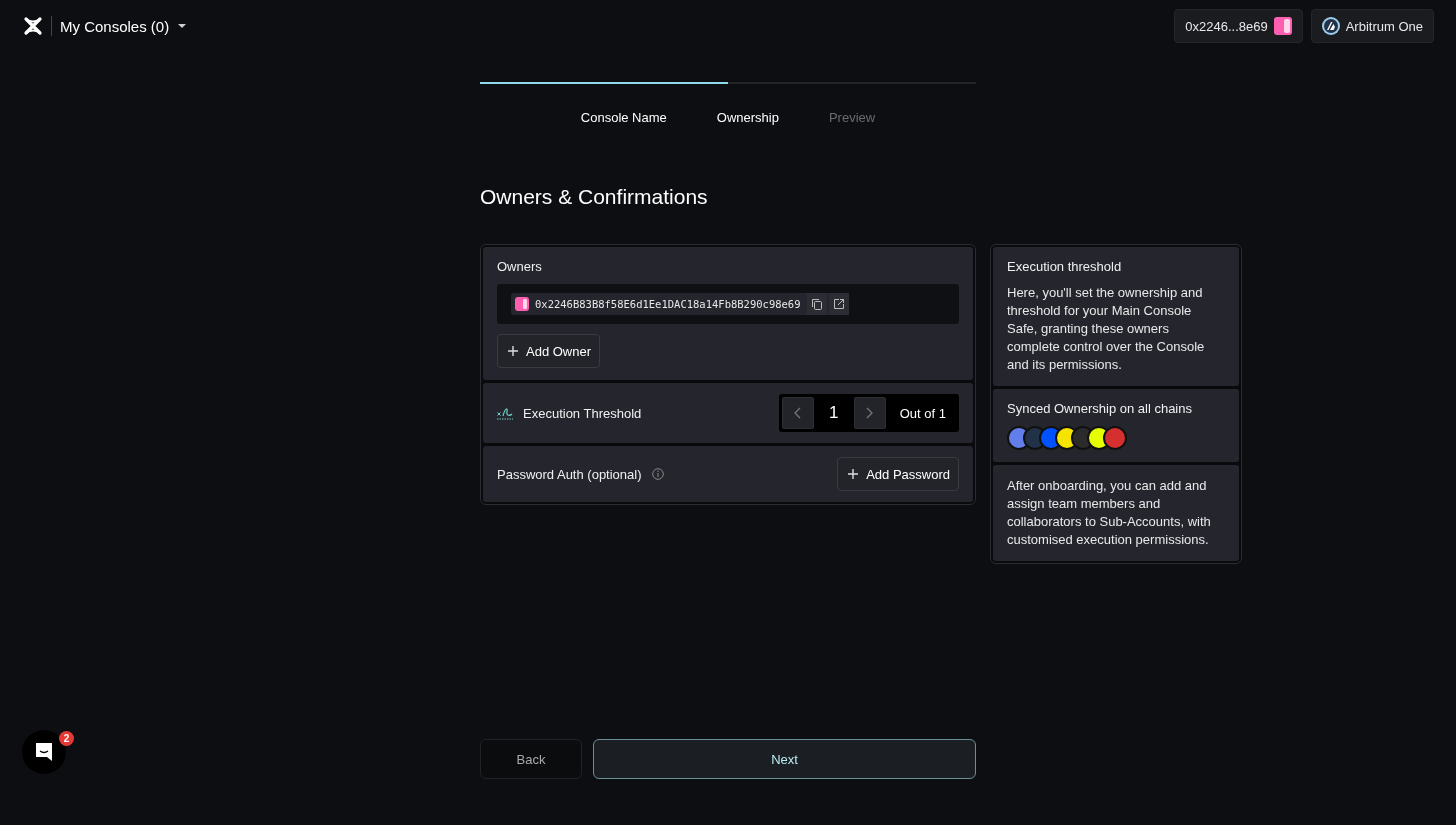 This screenshot has width=1456, height=825. I want to click on chat-button, so click(44, 752).